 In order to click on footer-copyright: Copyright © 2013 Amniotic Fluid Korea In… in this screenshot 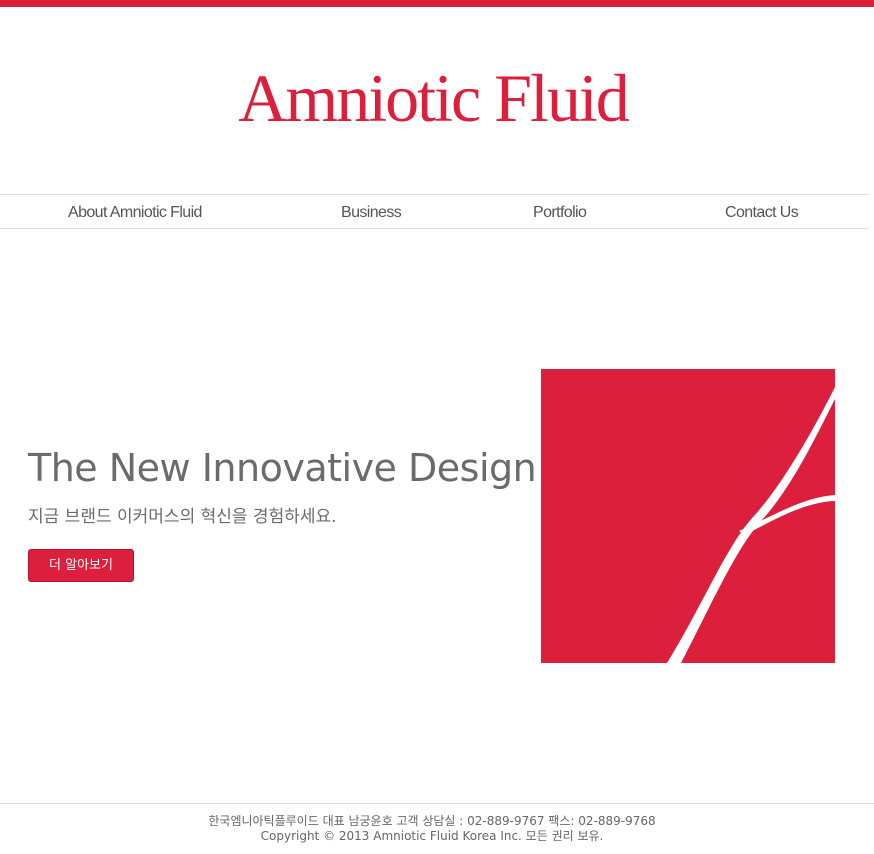, I will do `click(432, 836)`.